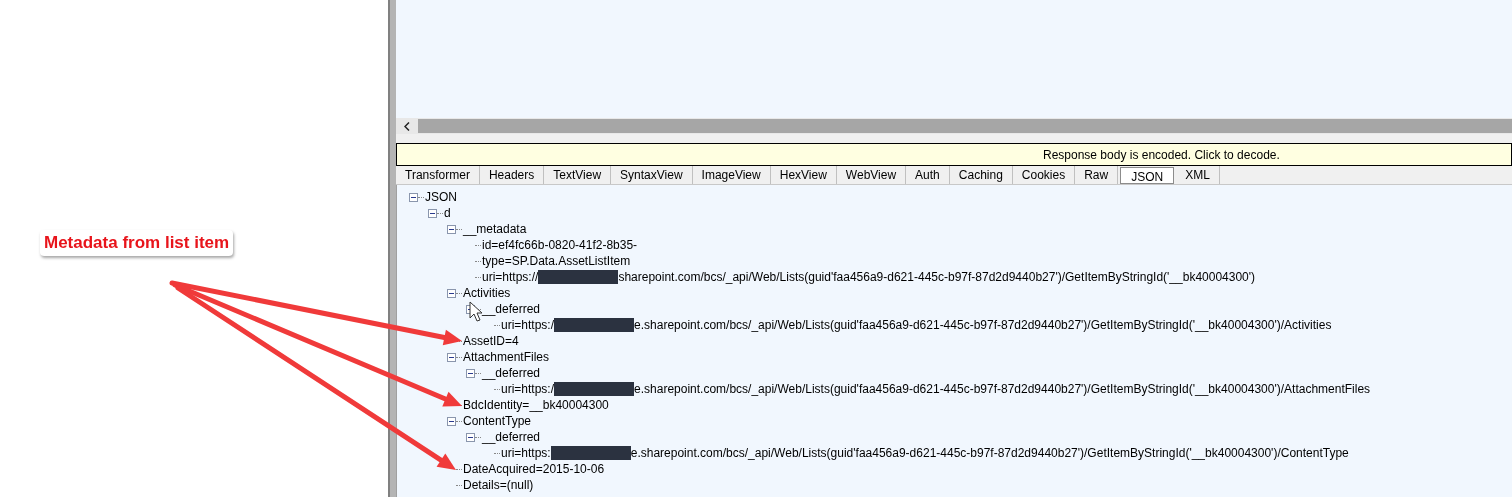 The width and height of the screenshot is (1512, 497). I want to click on chevron-left-icon, so click(407, 126).